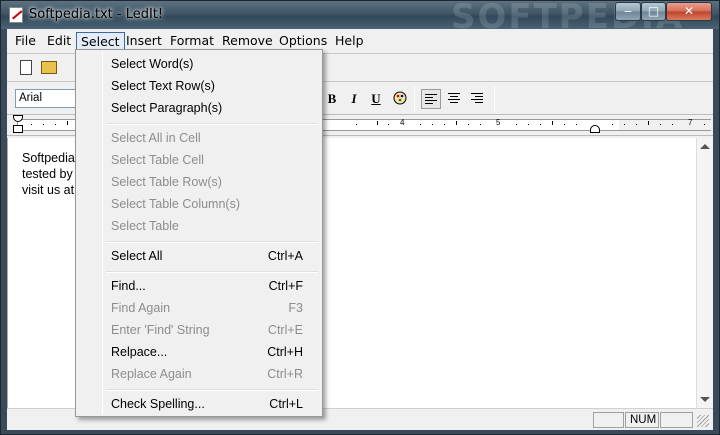 The height and width of the screenshot is (435, 720). Describe the element at coordinates (199, 352) in the screenshot. I see `menu-item-replace: Relpace... Ctrl+H` at that location.